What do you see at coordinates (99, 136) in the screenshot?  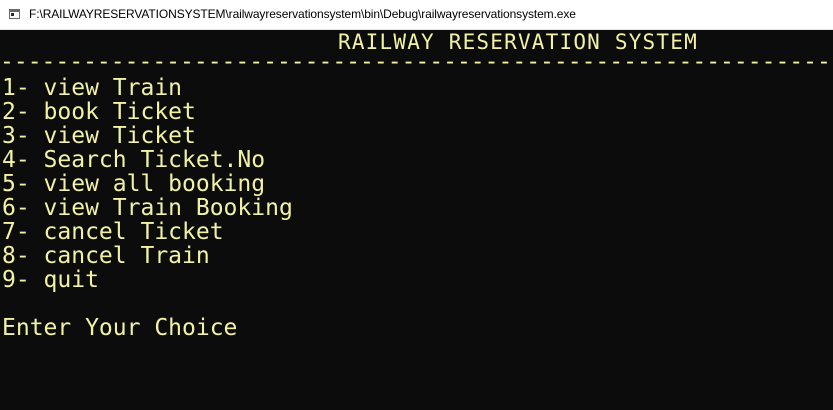 I see `menu-item-view-ticket: 3- view Ticket` at bounding box center [99, 136].